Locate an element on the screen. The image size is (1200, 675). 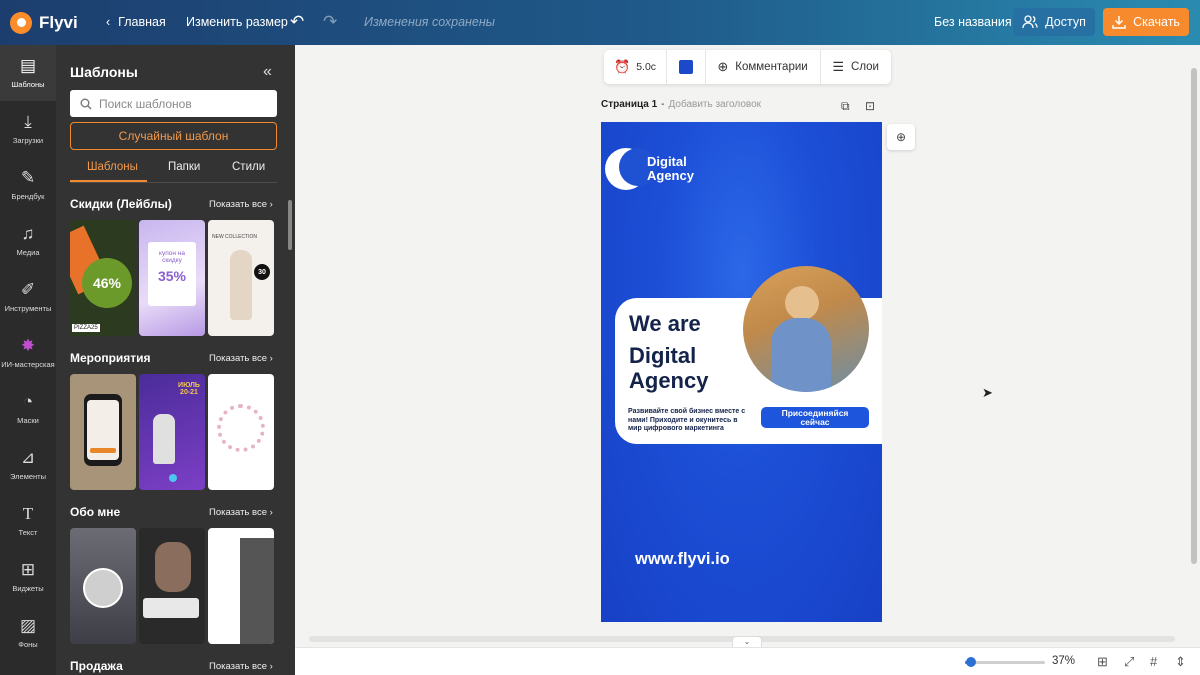
templates-icon: ▤ is located at coordinates (28, 65).